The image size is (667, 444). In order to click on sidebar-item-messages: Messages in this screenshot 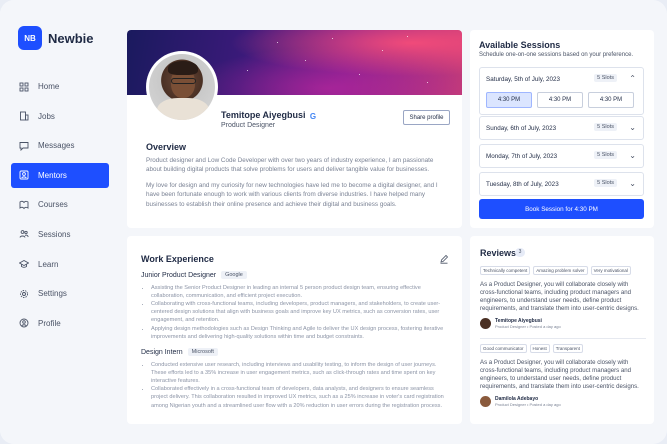, I will do `click(60, 145)`.